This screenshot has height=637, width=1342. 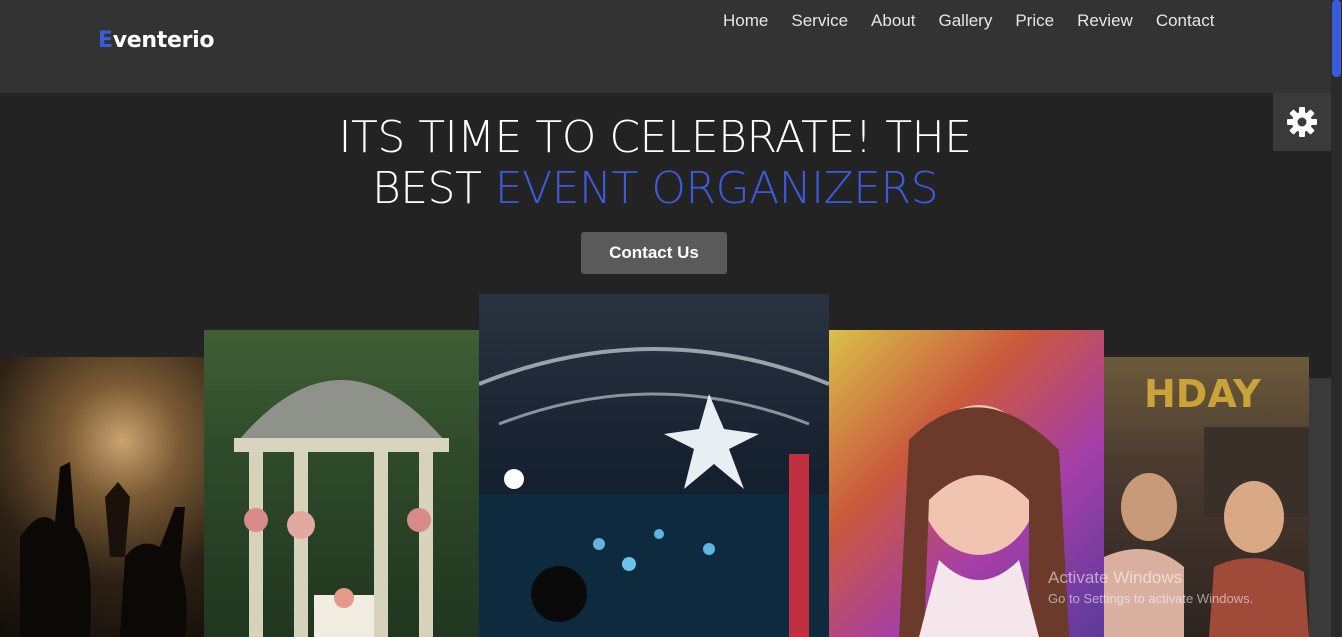 I want to click on nightclub-scene, so click(x=654, y=492).